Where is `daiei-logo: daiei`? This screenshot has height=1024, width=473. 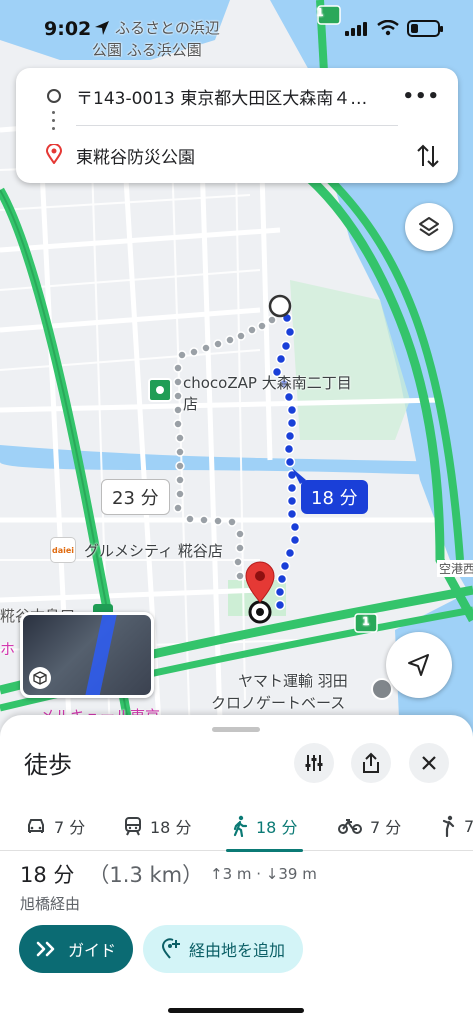
daiei-logo: daiei is located at coordinates (63, 550).